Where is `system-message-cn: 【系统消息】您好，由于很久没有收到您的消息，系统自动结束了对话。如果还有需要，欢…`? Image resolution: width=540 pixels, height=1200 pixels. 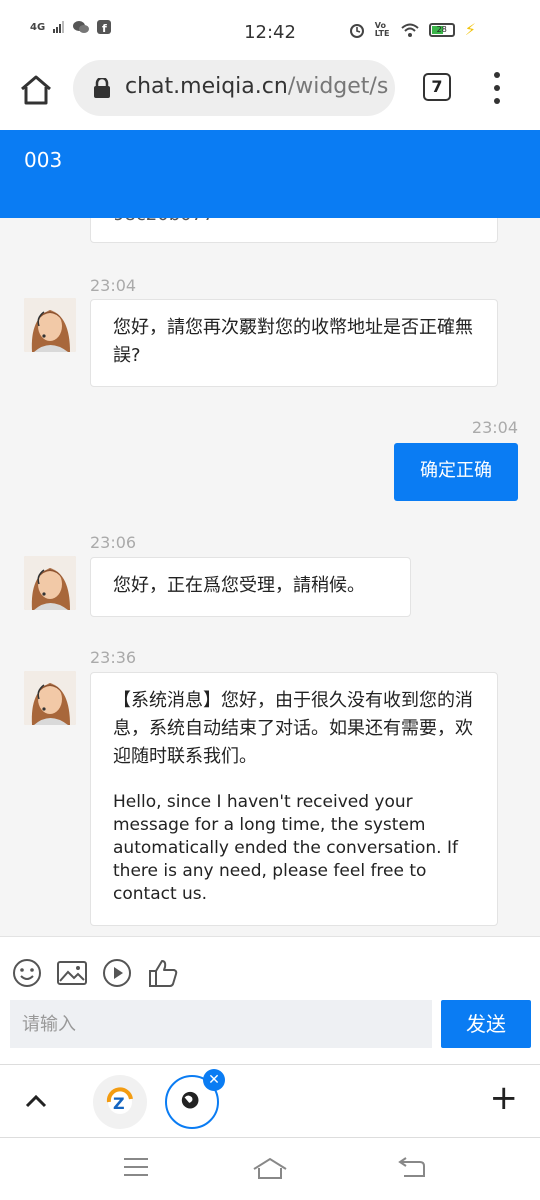 system-message-cn: 【系统消息】您好，由于很久没有收到您的消息，系统自动结束了对话。如果还有需要，欢… is located at coordinates (293, 728).